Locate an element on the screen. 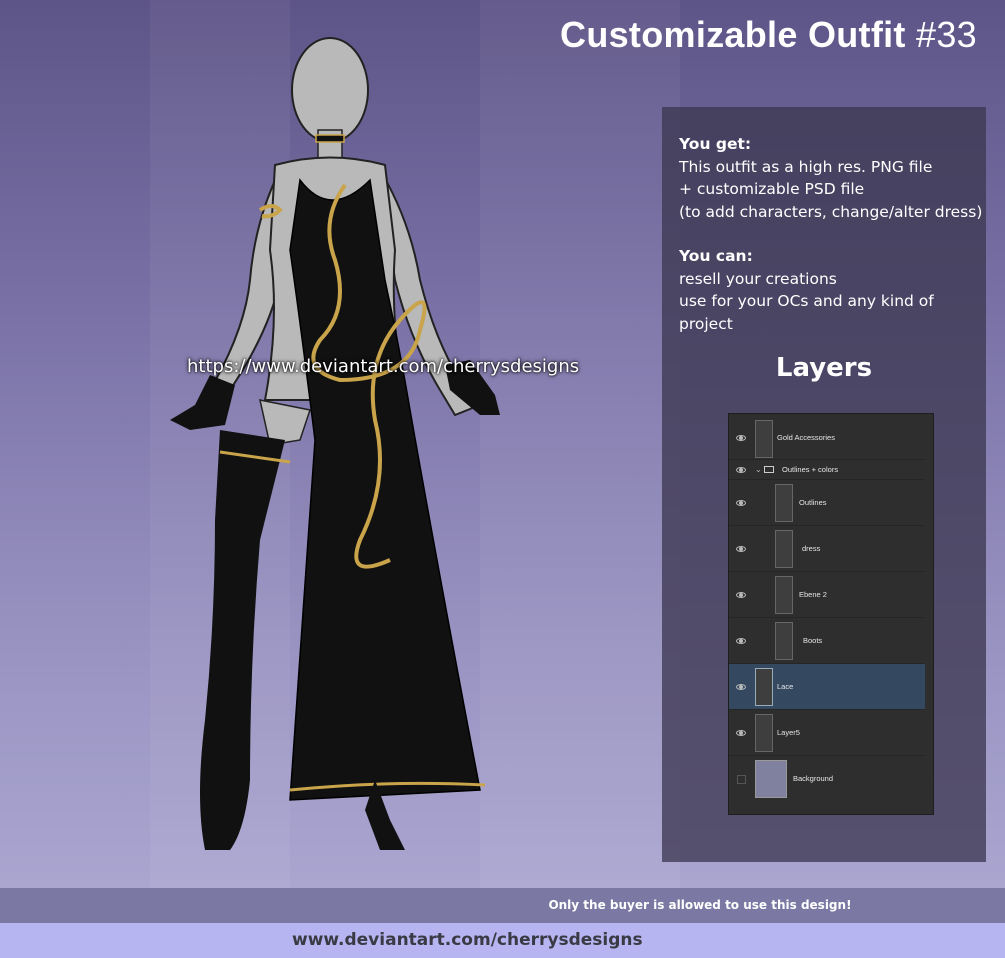  layer-row: Outlines is located at coordinates (827, 503).